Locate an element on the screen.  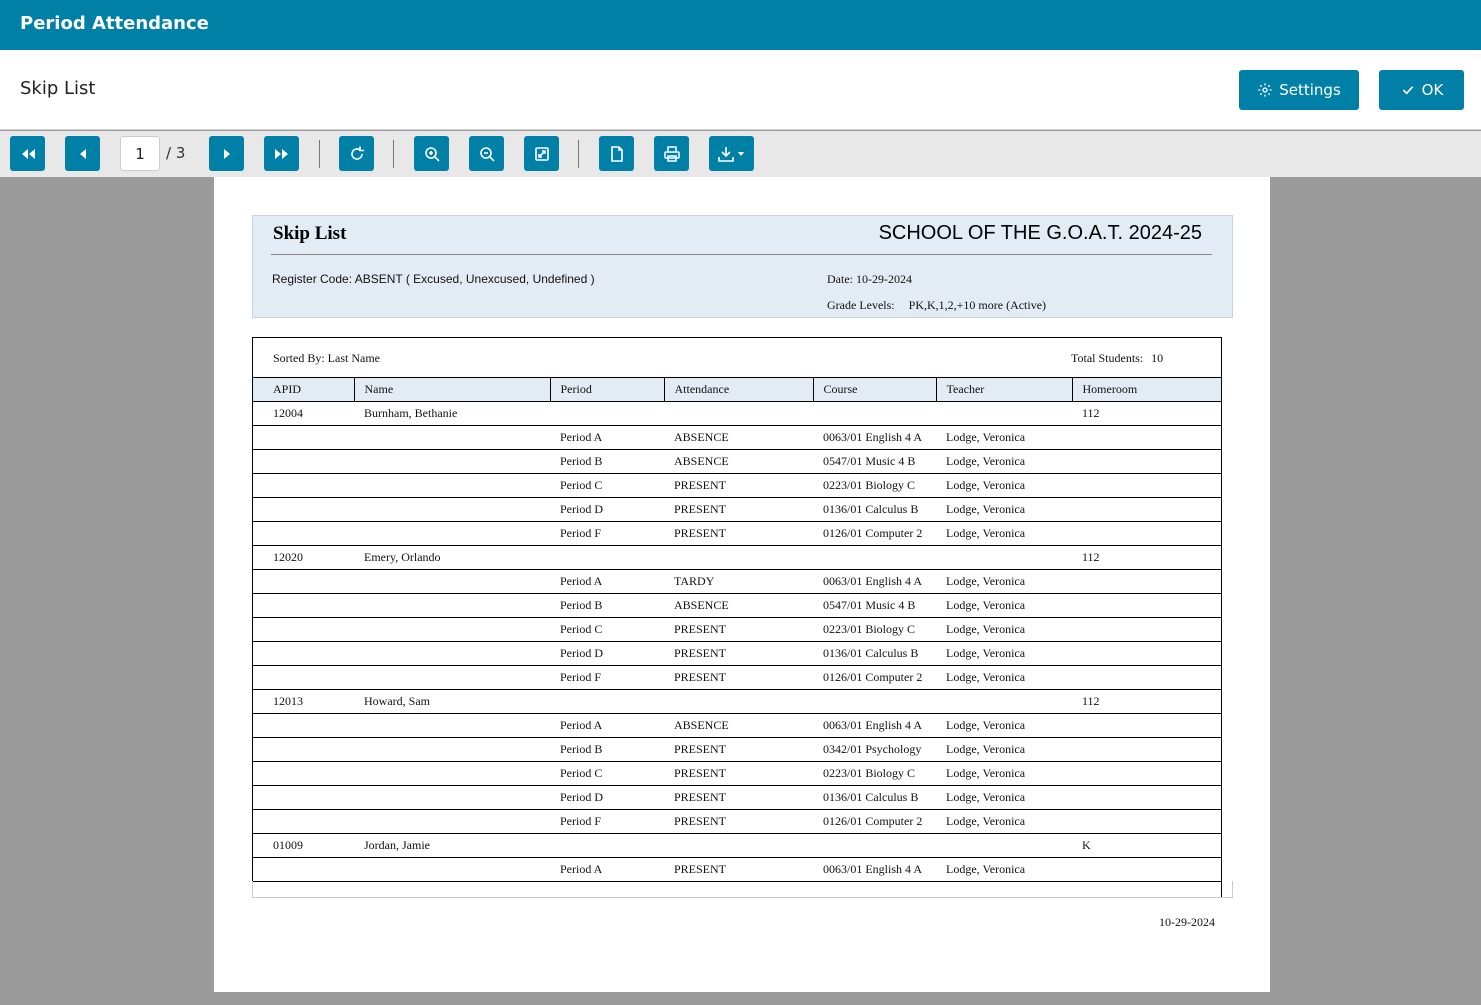
zoom-out-button is located at coordinates (486, 153).